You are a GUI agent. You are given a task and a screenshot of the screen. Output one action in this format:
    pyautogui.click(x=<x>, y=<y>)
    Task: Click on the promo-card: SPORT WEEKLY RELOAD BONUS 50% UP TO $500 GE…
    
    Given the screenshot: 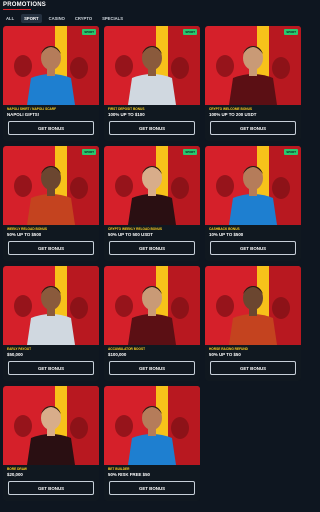 What is the action you would take?
    pyautogui.click(x=51, y=203)
    